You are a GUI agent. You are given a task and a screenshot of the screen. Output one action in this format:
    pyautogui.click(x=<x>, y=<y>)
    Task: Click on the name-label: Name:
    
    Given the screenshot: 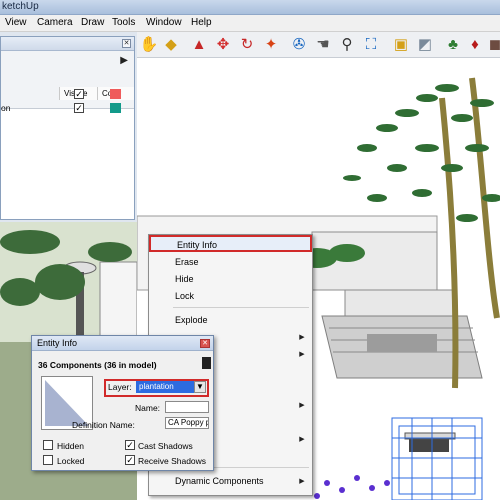 What is the action you would take?
    pyautogui.click(x=148, y=408)
    